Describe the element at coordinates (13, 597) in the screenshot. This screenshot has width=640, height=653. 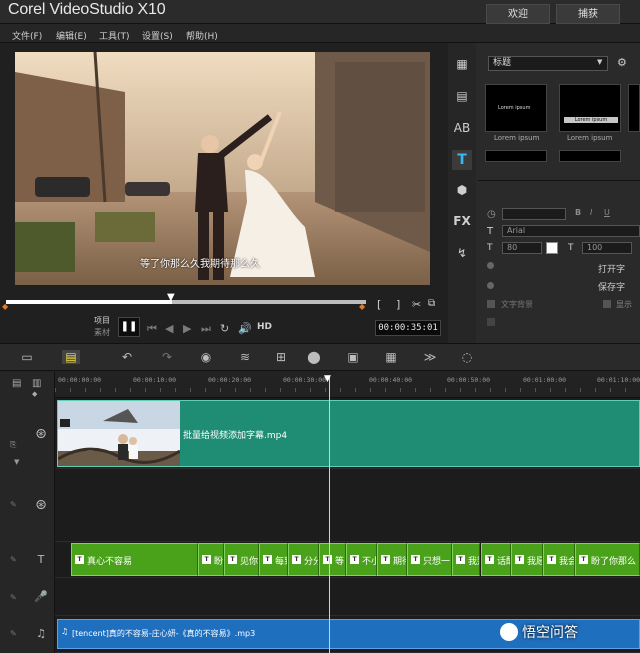
I see `voice-track-lock: ✎` at that location.